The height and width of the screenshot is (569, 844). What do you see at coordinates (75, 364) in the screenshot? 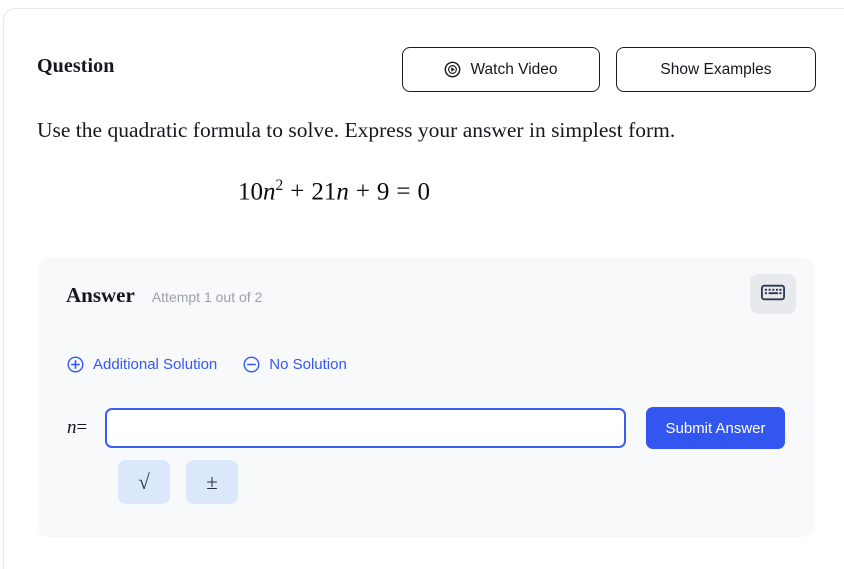
I see `plus-circle-icon` at bounding box center [75, 364].